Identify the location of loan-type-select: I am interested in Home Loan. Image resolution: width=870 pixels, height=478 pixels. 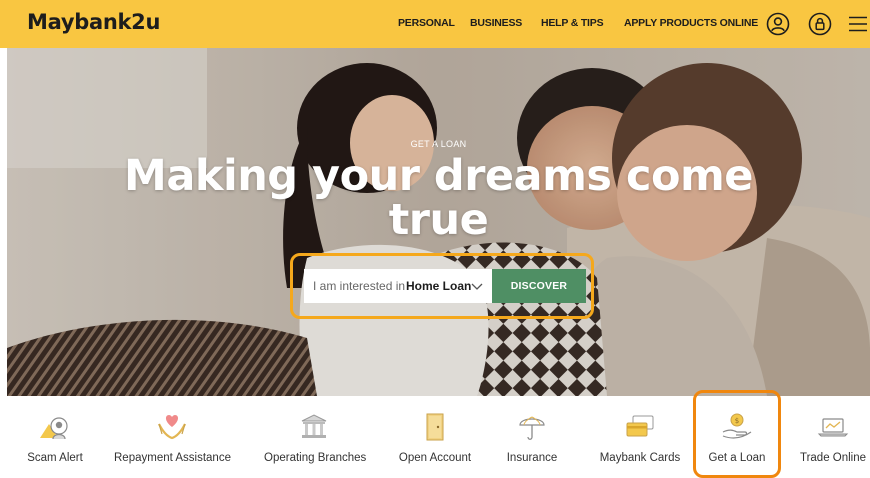
(398, 286).